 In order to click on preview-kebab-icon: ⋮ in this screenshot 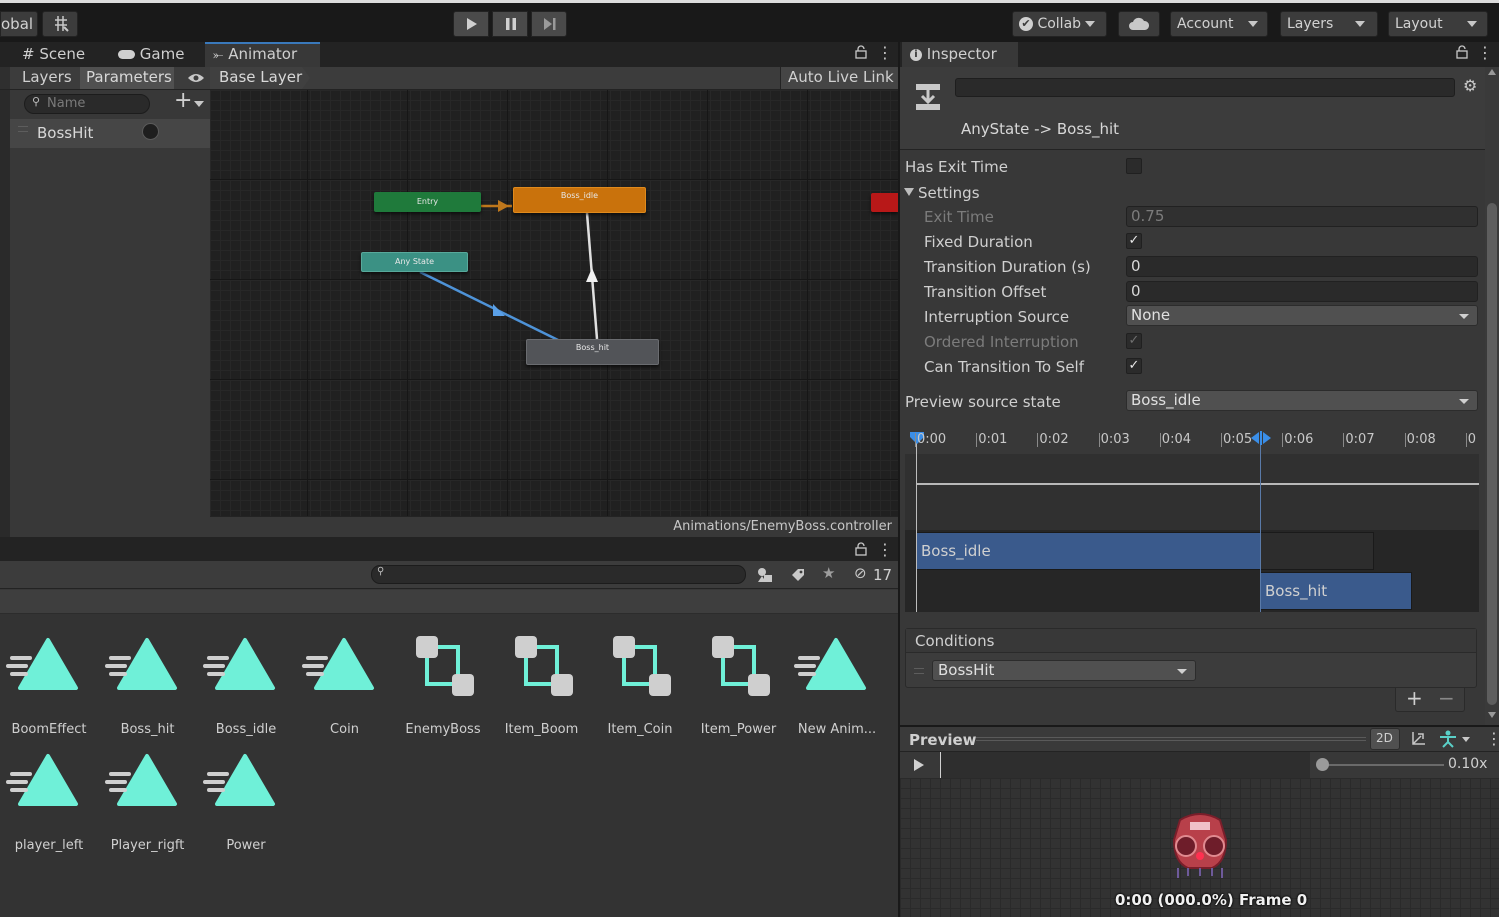, I will do `click(1492, 738)`.